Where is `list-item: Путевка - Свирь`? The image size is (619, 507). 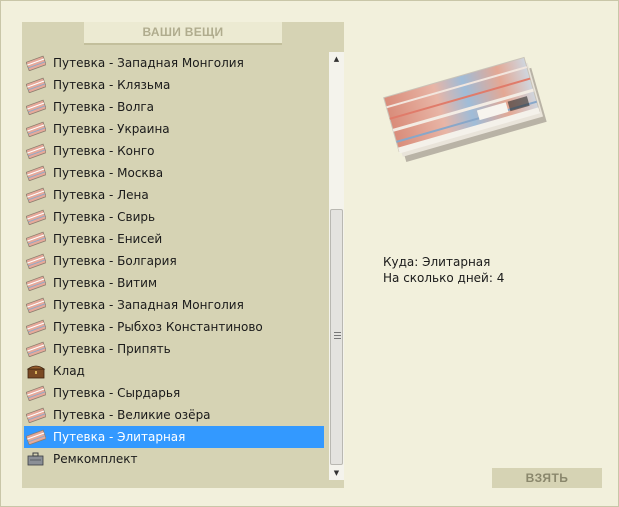
list-item: Путевка - Свирь is located at coordinates (174, 217).